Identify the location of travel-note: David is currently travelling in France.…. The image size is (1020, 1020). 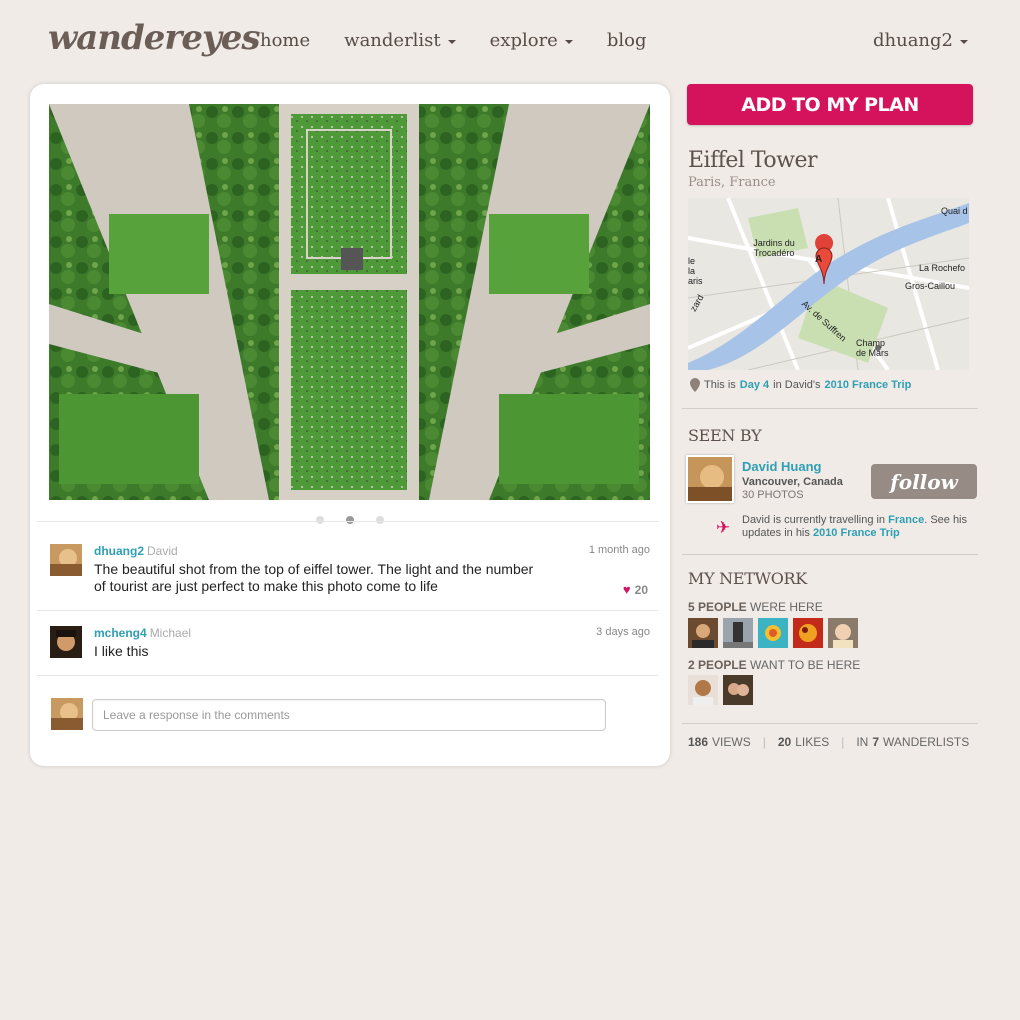
(858, 527).